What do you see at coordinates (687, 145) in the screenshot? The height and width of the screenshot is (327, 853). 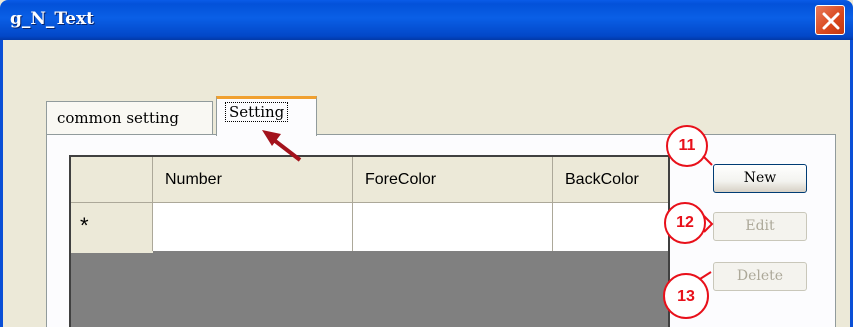 I see `callout-number-11: 11` at bounding box center [687, 145].